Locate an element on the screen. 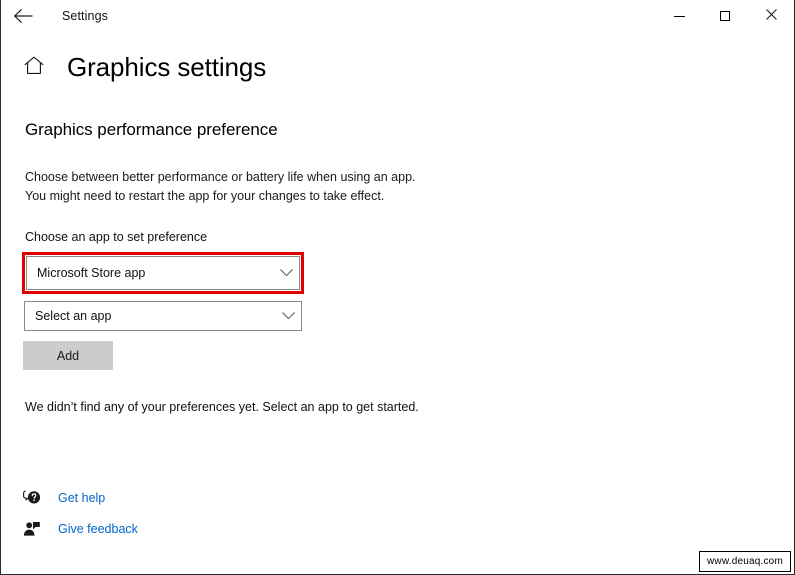 The height and width of the screenshot is (575, 795). page-header: Graphics settings is located at coordinates (144, 67).